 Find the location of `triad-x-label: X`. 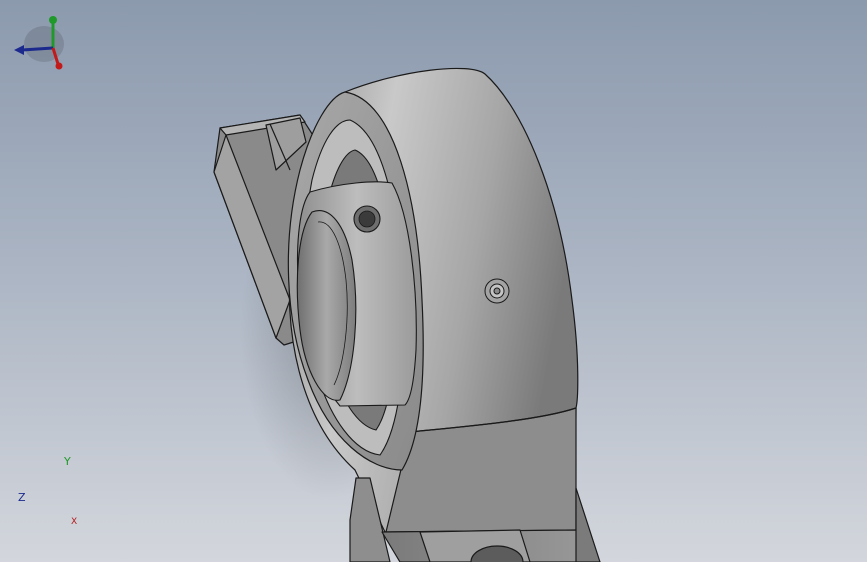

triad-x-label: X is located at coordinates (74, 522).